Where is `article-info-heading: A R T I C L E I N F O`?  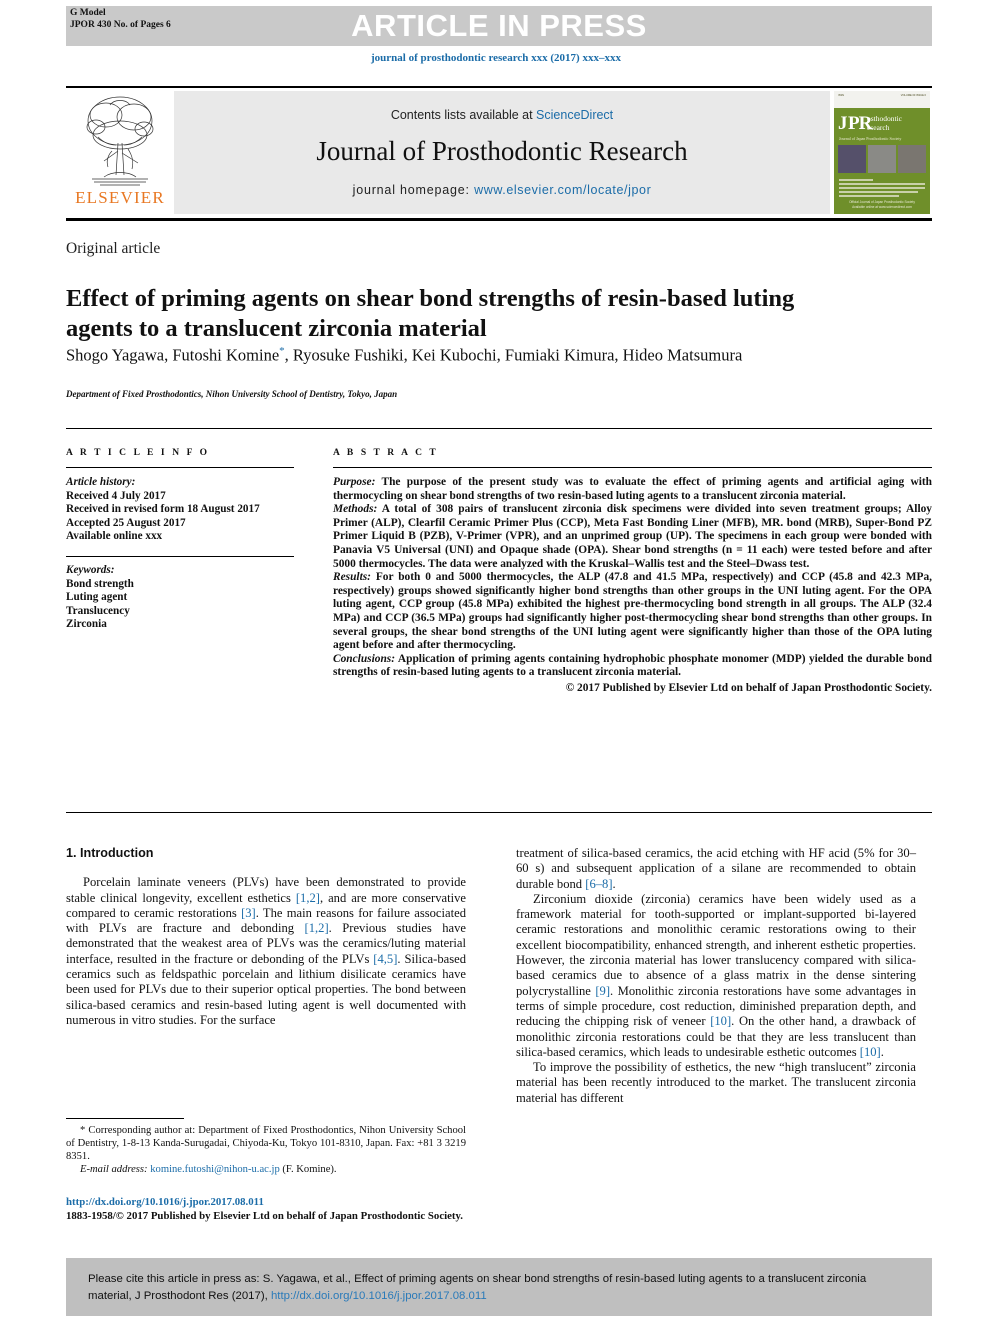 article-info-heading: A R T I C L E I N F O is located at coordinates (138, 453).